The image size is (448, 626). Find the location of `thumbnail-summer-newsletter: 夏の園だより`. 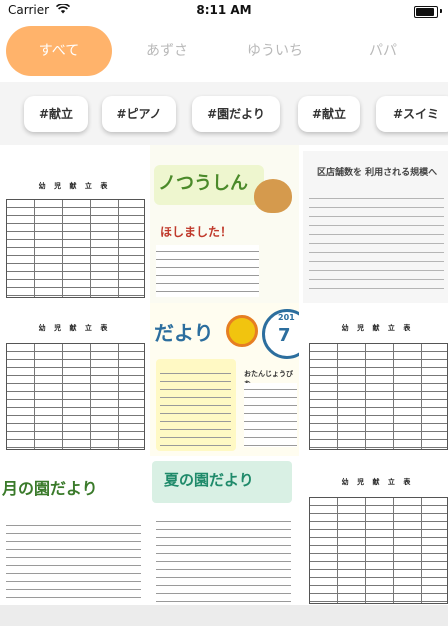

thumbnail-summer-newsletter: 夏の園だより is located at coordinates (224, 531).